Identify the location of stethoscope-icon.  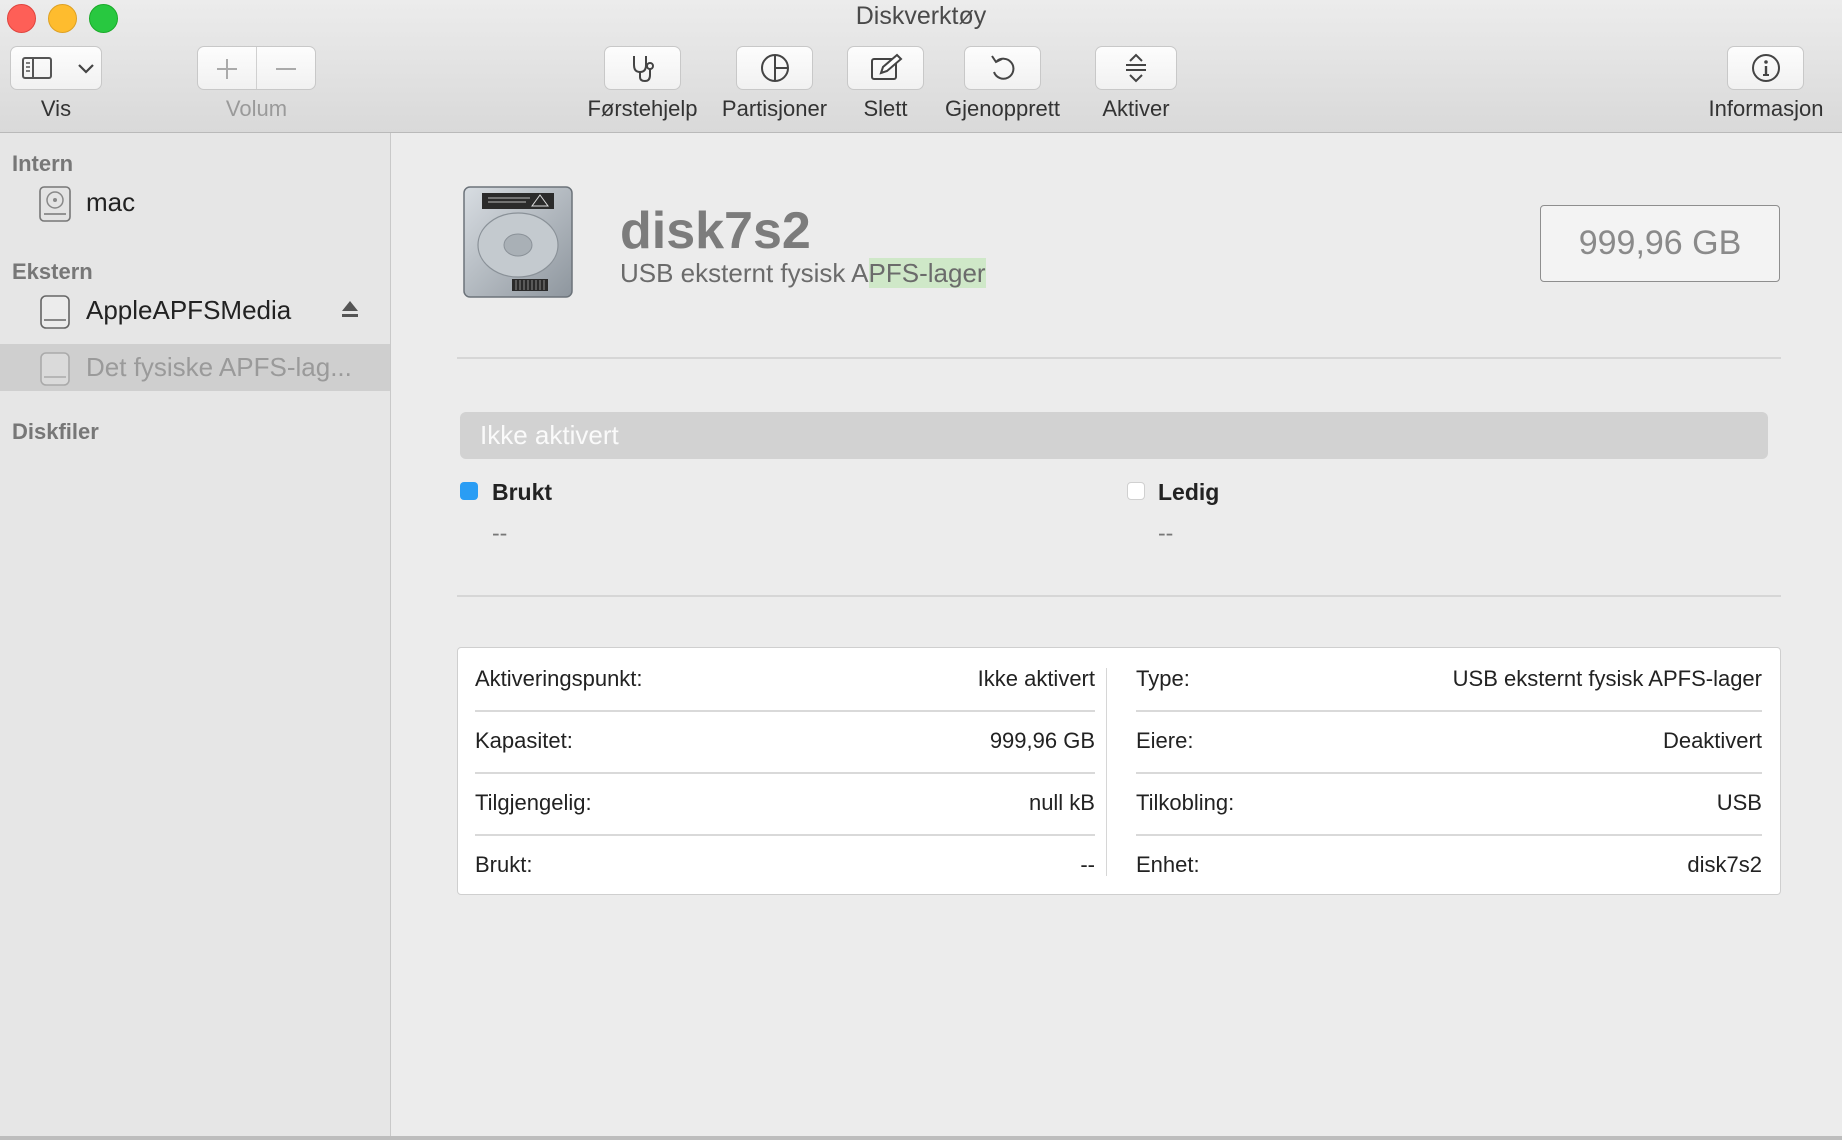
(643, 69).